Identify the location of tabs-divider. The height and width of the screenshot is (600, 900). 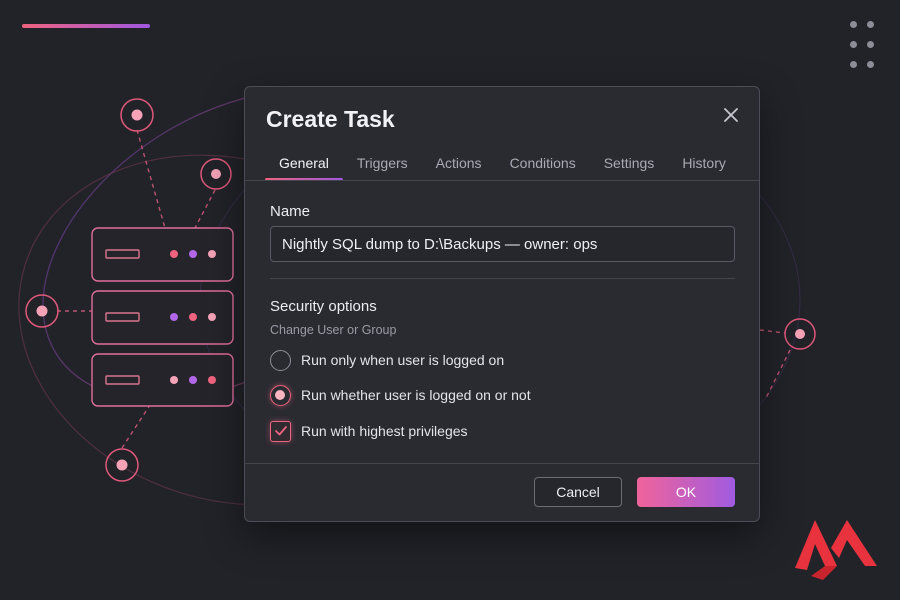
(502, 180).